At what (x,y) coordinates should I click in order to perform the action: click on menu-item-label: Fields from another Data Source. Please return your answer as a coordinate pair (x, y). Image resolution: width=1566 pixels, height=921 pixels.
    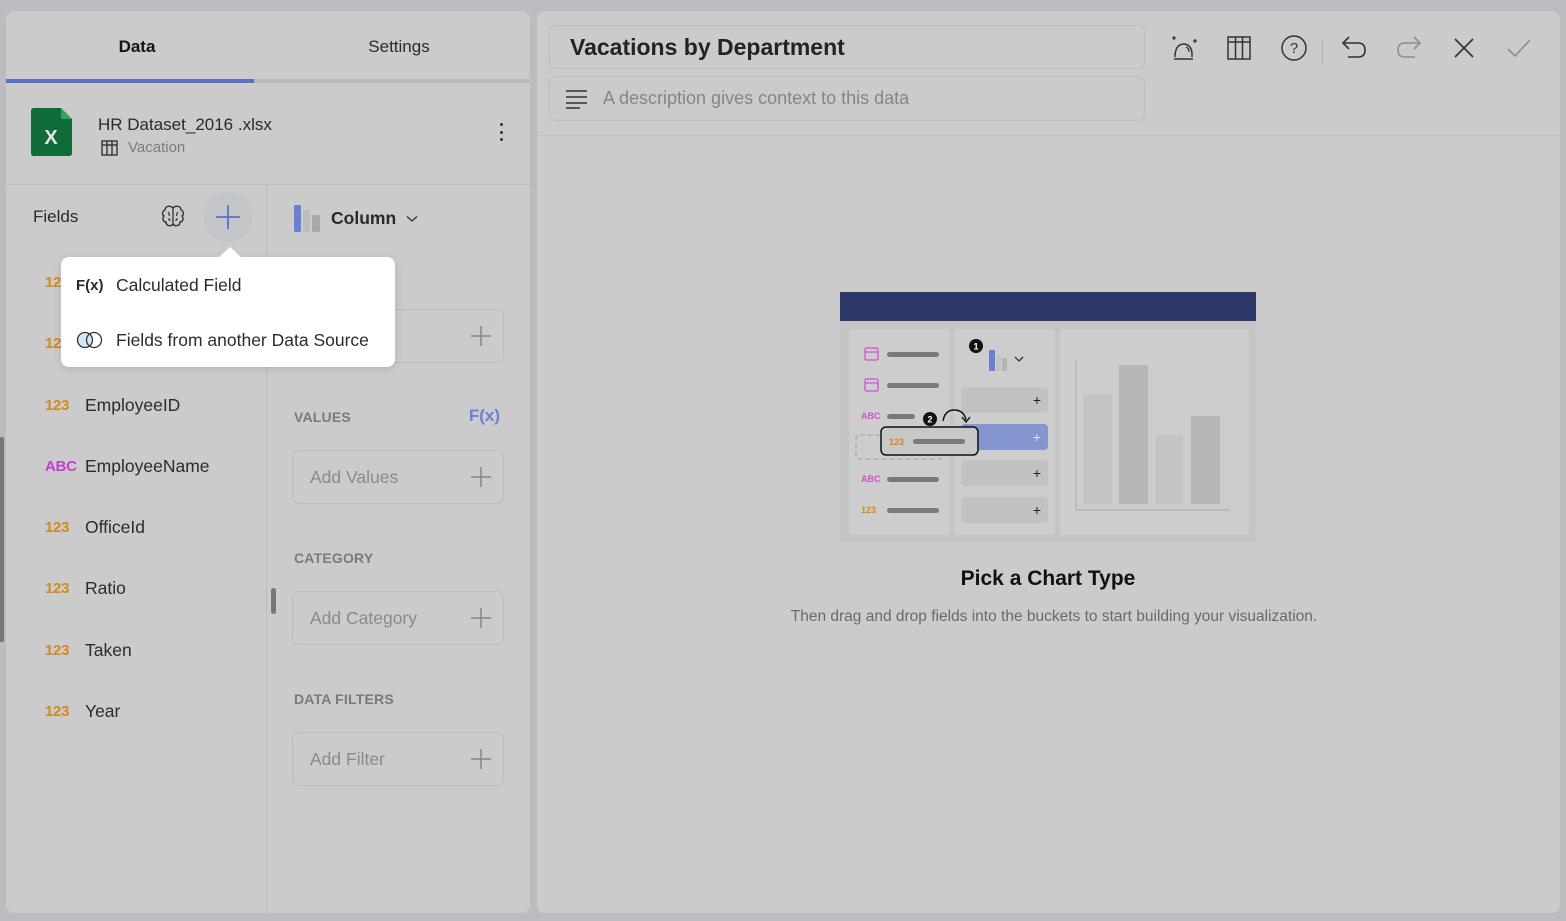
    Looking at the image, I should click on (242, 339).